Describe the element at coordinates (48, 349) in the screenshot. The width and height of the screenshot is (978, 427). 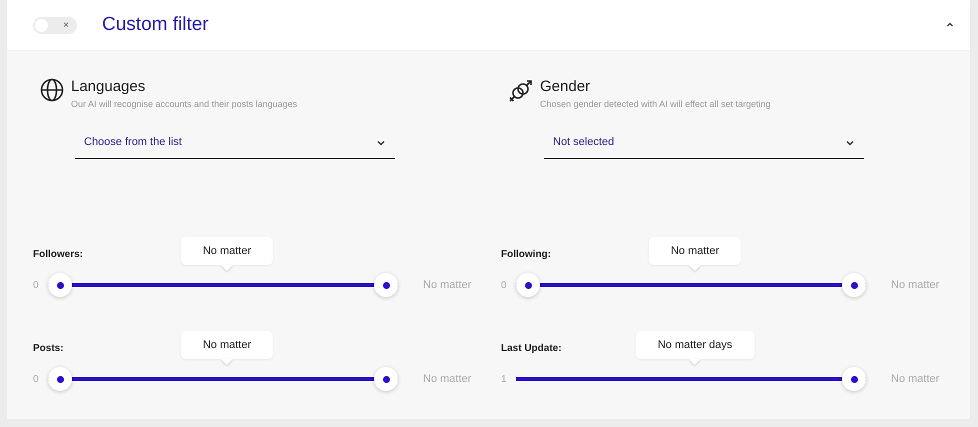
I see `slider-label: Posts:` at that location.